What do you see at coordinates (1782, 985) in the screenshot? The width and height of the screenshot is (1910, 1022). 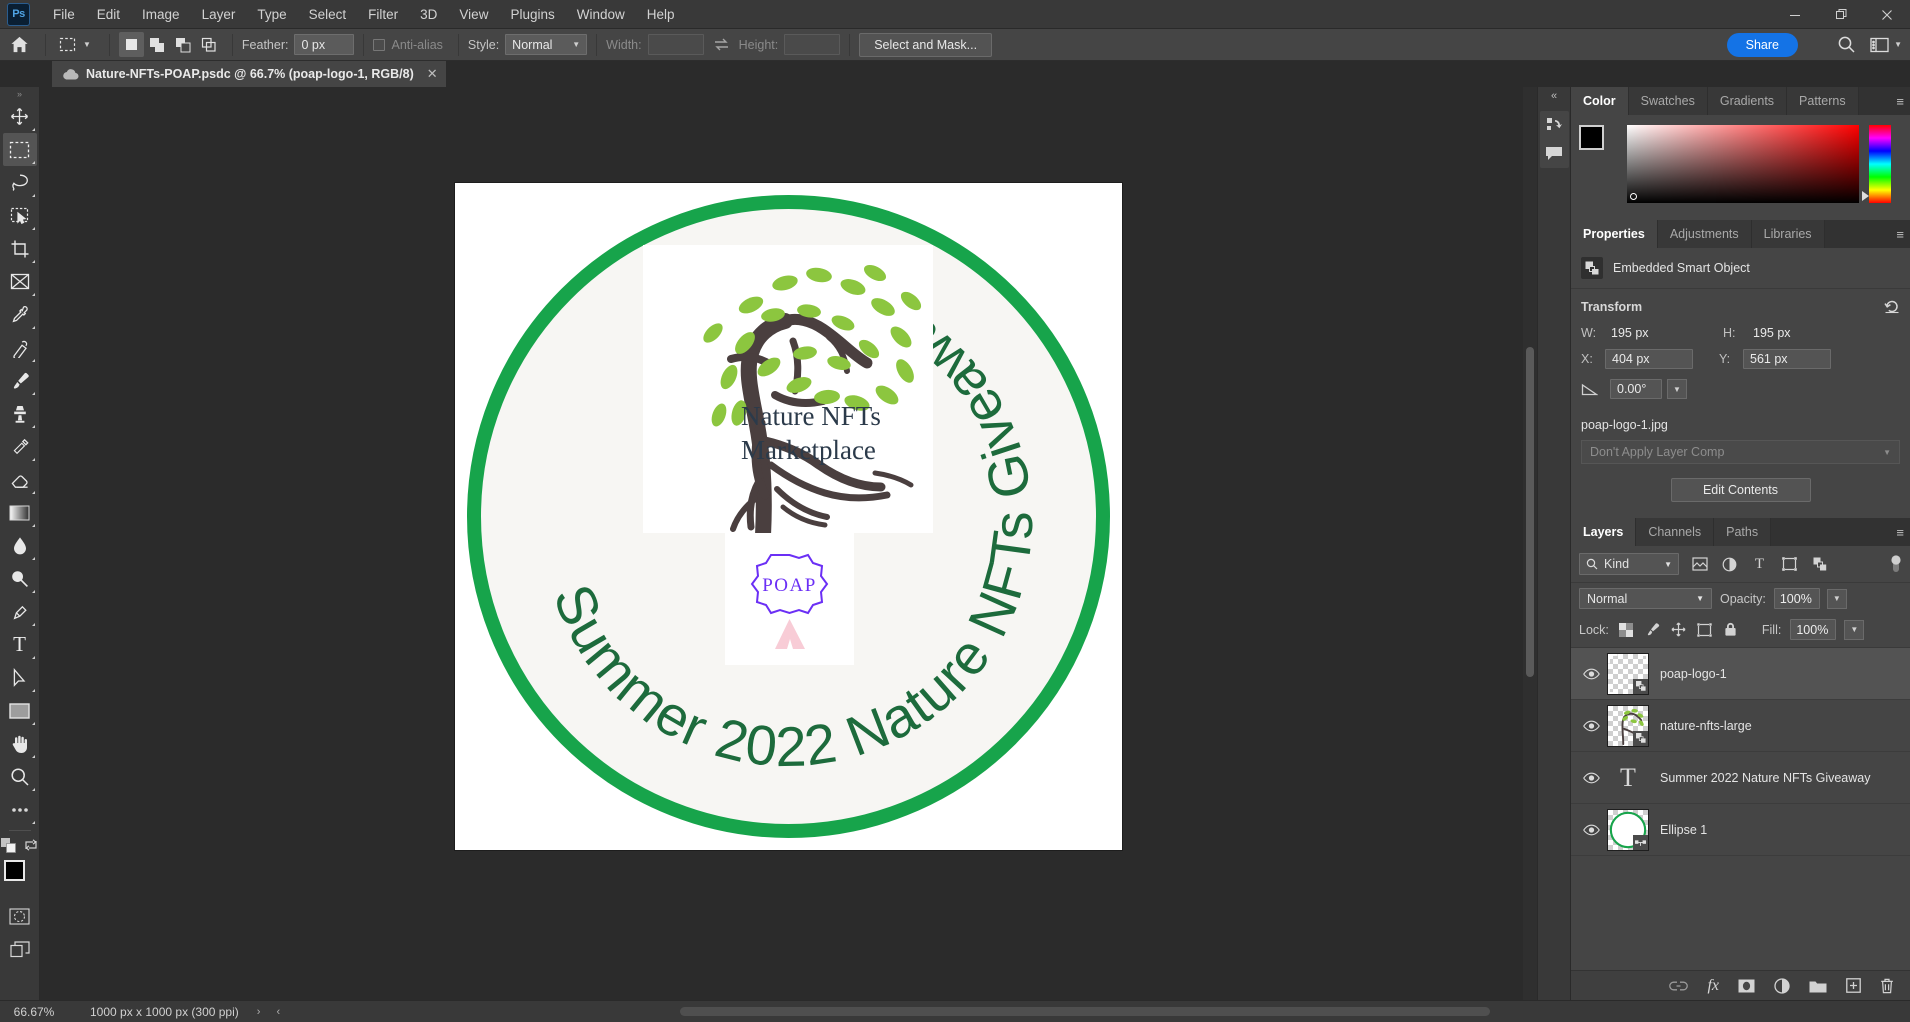 I see `new-fill-adjustment-layer-icon` at bounding box center [1782, 985].